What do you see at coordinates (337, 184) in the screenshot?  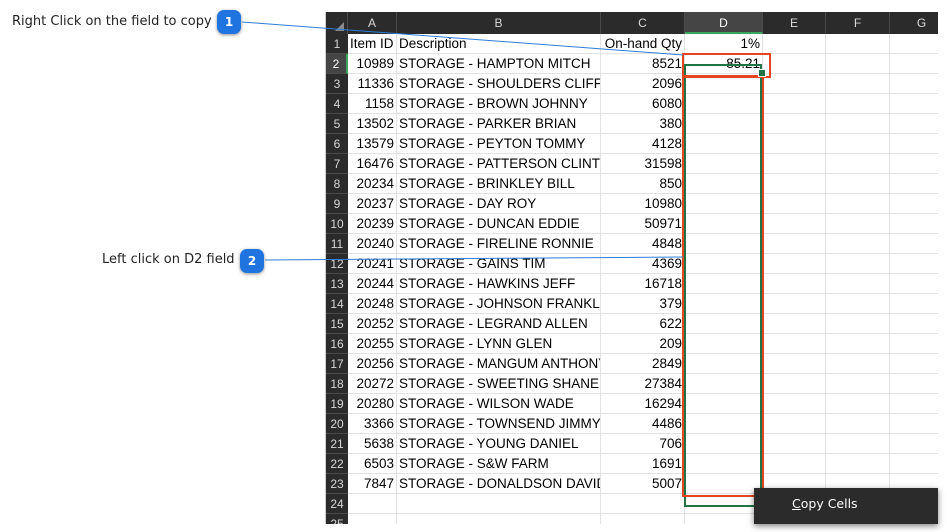 I see `row-header: 8` at bounding box center [337, 184].